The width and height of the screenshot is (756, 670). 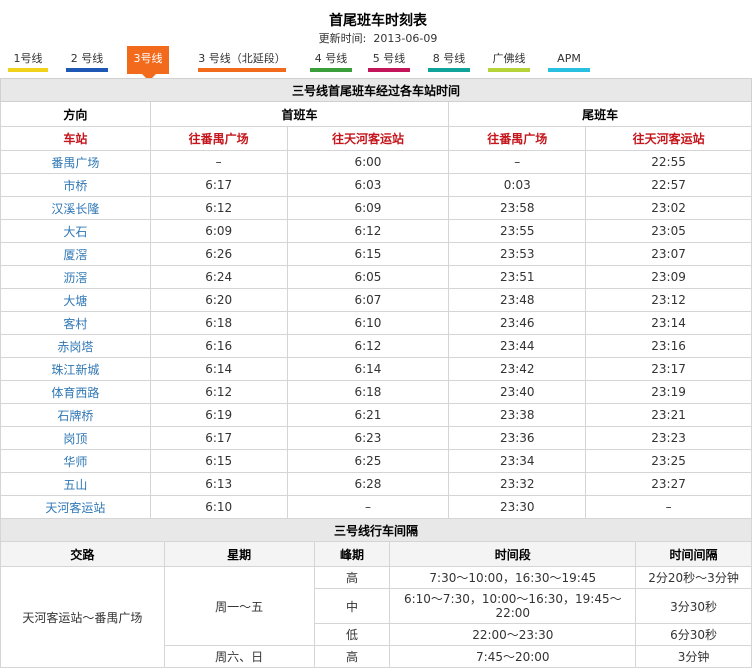 What do you see at coordinates (218, 231) in the screenshot?
I see `first-to-panyu-cell: 6:09` at bounding box center [218, 231].